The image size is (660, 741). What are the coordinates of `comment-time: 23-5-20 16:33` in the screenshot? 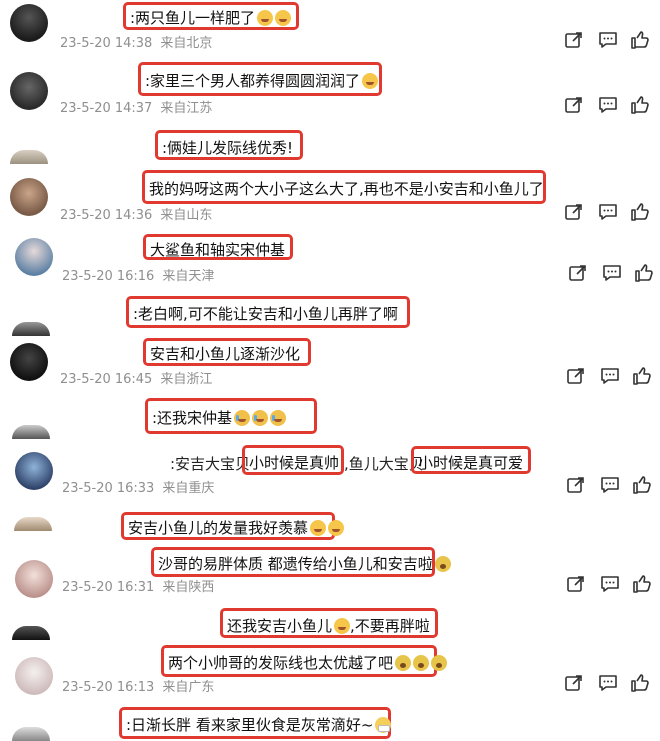 It's located at (108, 488).